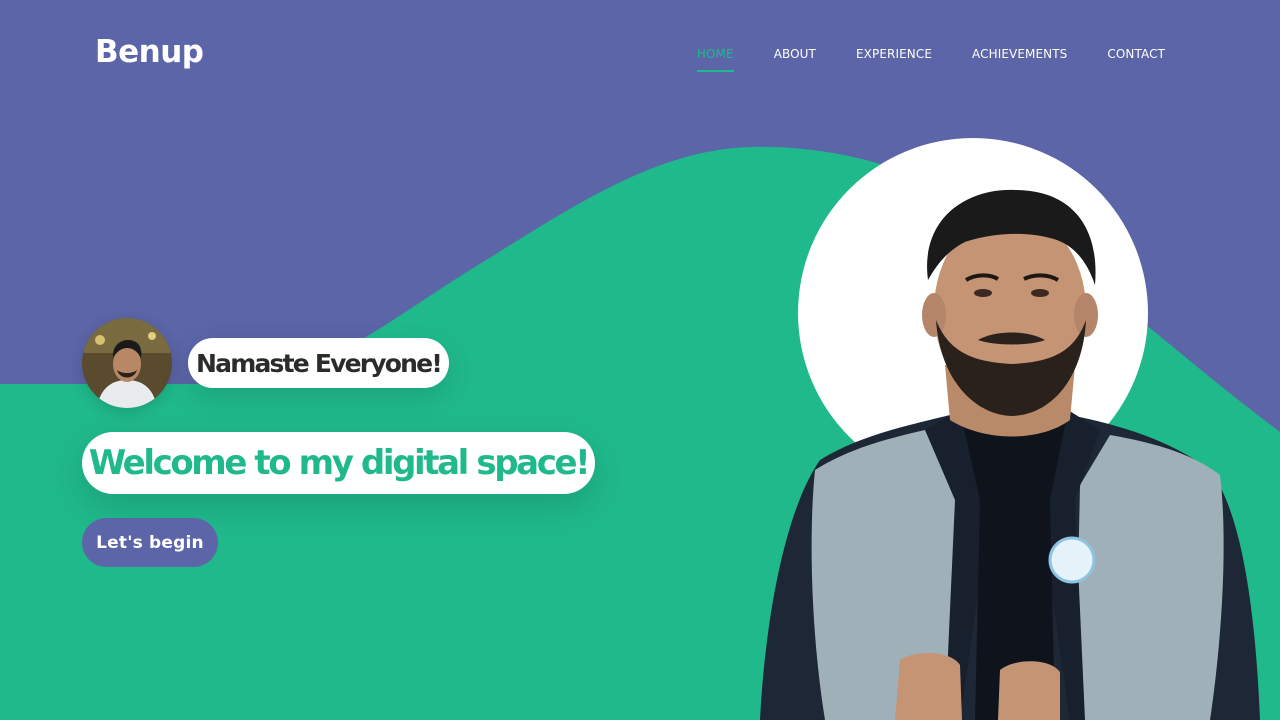  I want to click on nav-item-home: HOME, so click(715, 59).